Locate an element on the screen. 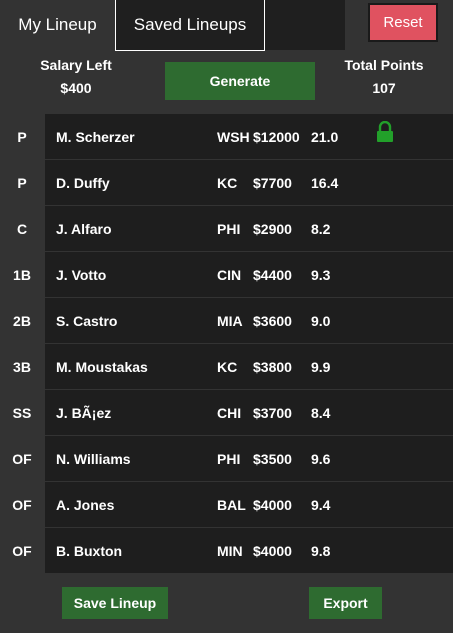 This screenshot has width=453, height=633. roster-row: 1B J. Votto CIN $4400 9.3 is located at coordinates (226, 275).